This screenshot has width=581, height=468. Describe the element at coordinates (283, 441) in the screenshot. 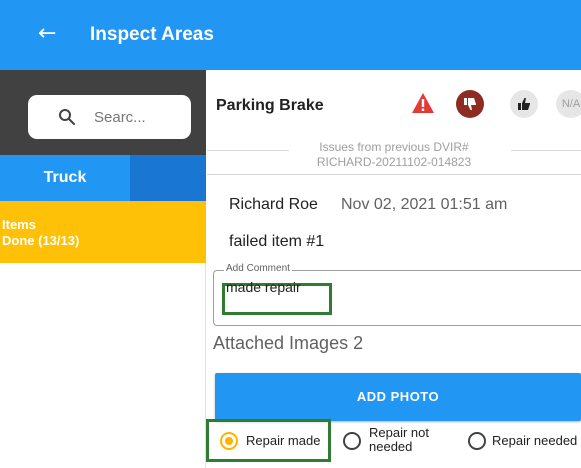

I see `repair-made-label: Repair made` at that location.